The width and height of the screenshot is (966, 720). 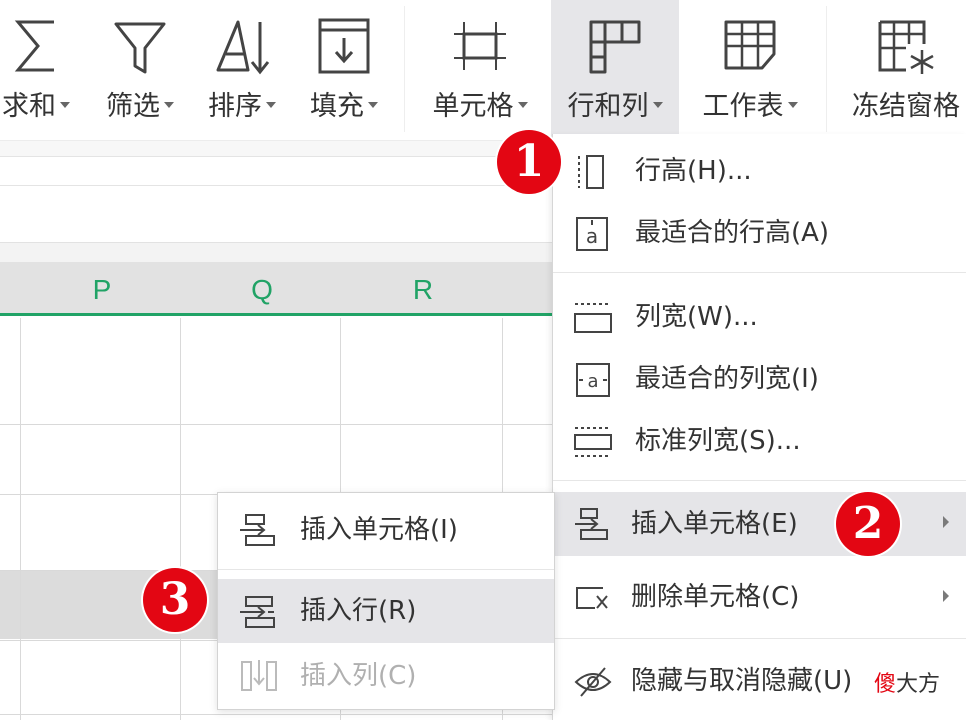 I want to click on freeze-panes-button: 冻结窗格, so click(x=901, y=70).